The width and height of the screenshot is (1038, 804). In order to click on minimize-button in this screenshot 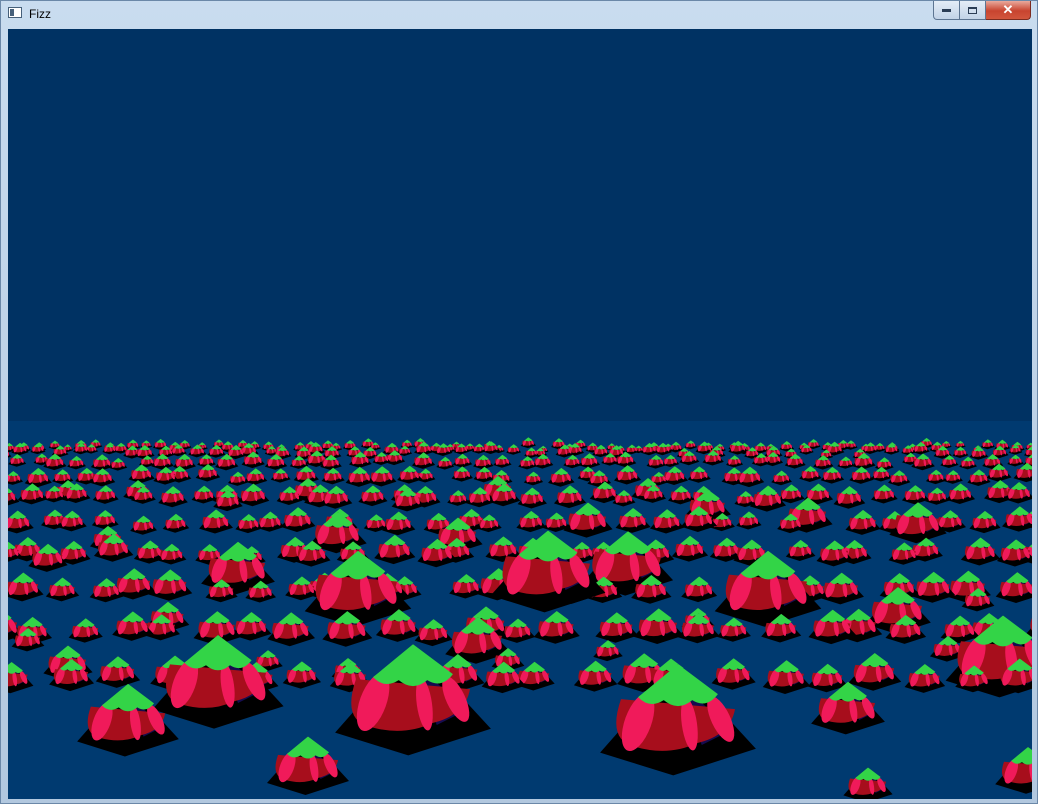, I will do `click(946, 10)`.